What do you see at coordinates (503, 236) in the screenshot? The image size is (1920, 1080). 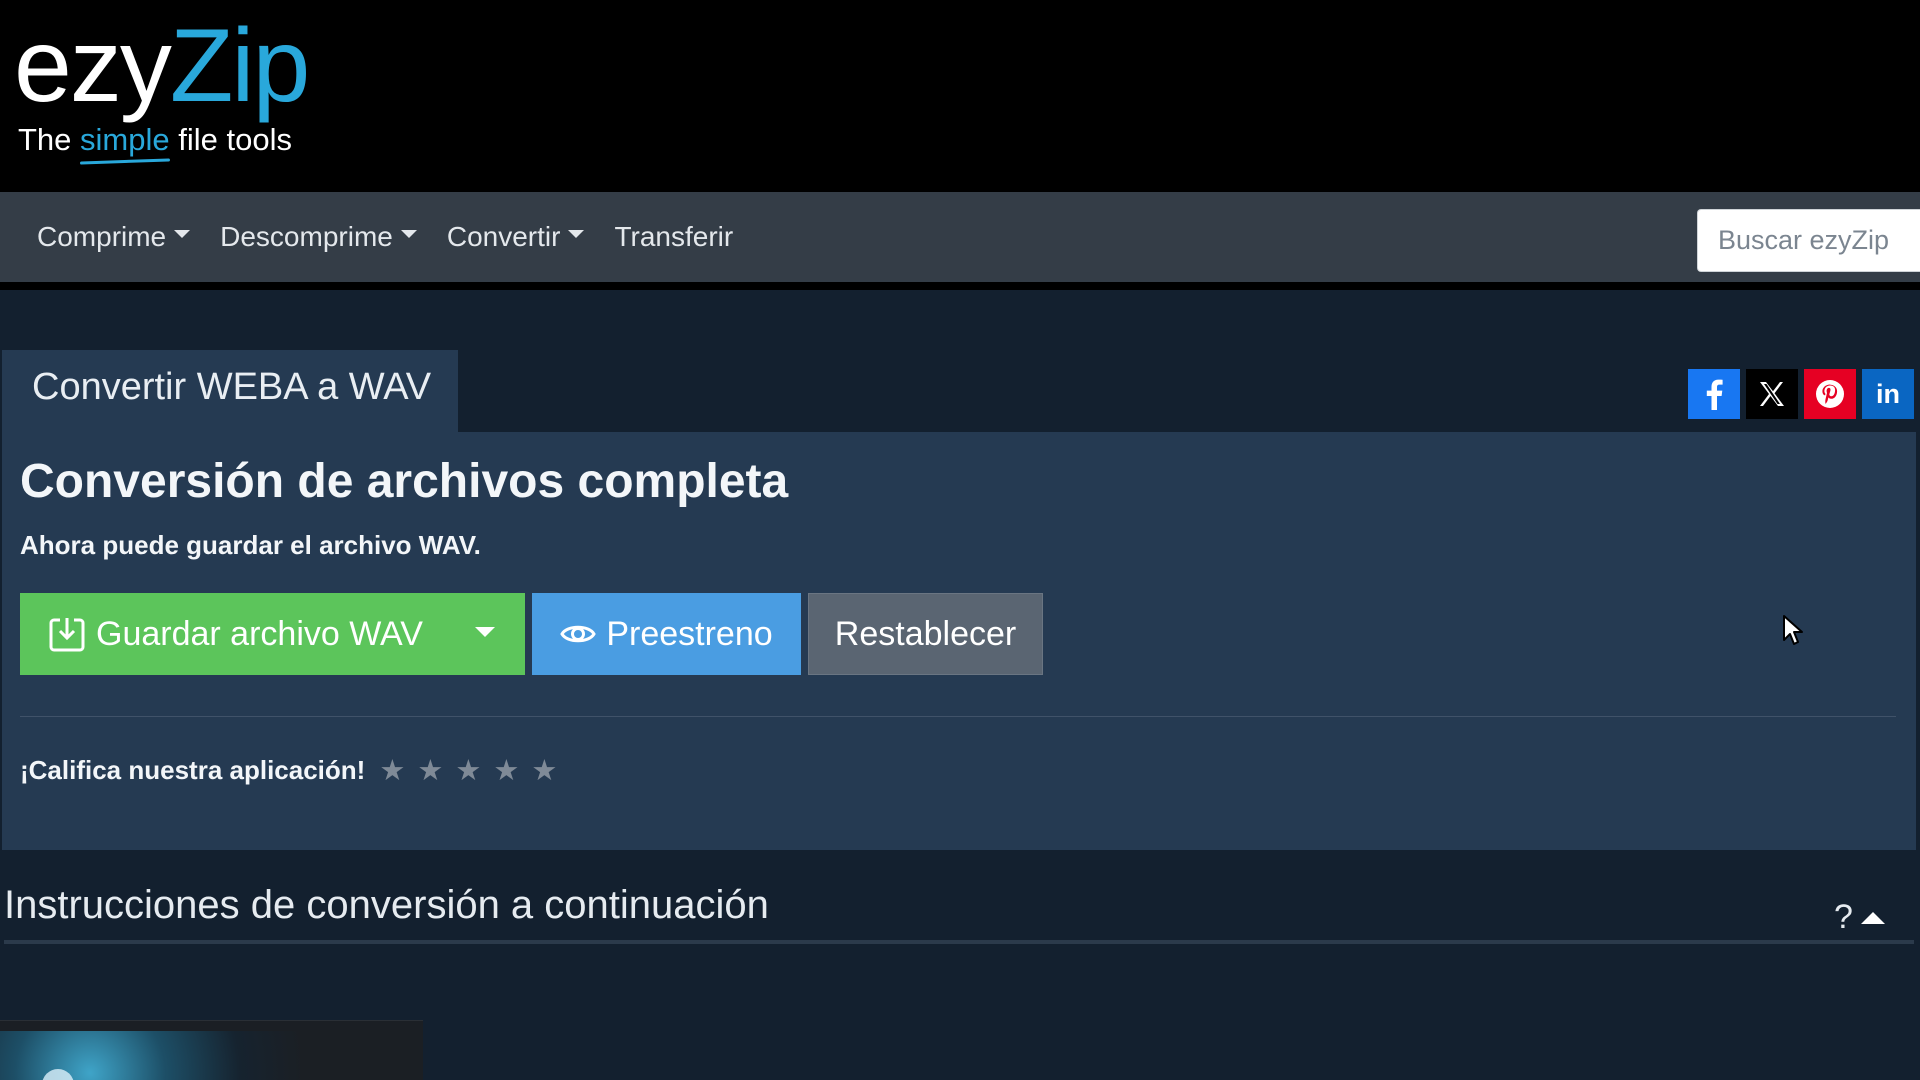 I see `nav-item-label: Convertir` at bounding box center [503, 236].